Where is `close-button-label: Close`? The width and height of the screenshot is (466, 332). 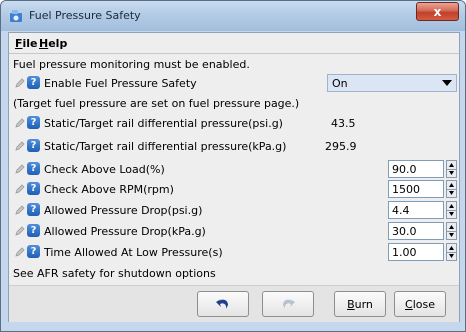
close-button-label: Close is located at coordinates (420, 304).